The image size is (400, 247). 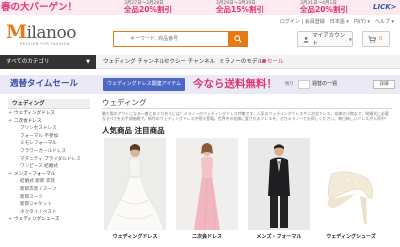 I want to click on sale-category-tag: ウェディングドレス関連アイテム, so click(x=144, y=84).